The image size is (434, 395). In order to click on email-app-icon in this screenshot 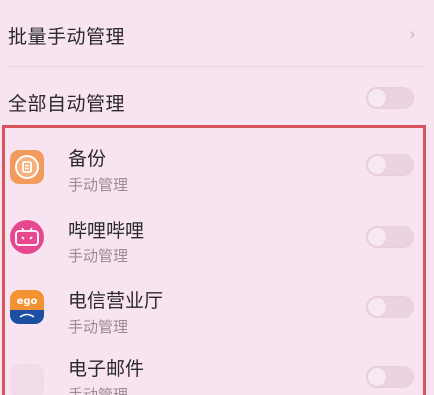, I will do `click(27, 379)`.